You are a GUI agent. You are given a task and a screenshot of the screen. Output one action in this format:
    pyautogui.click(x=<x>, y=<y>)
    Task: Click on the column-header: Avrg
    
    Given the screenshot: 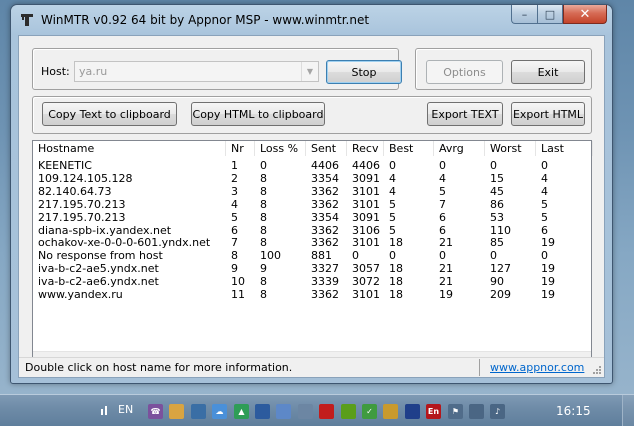 What is the action you would take?
    pyautogui.click(x=459, y=148)
    